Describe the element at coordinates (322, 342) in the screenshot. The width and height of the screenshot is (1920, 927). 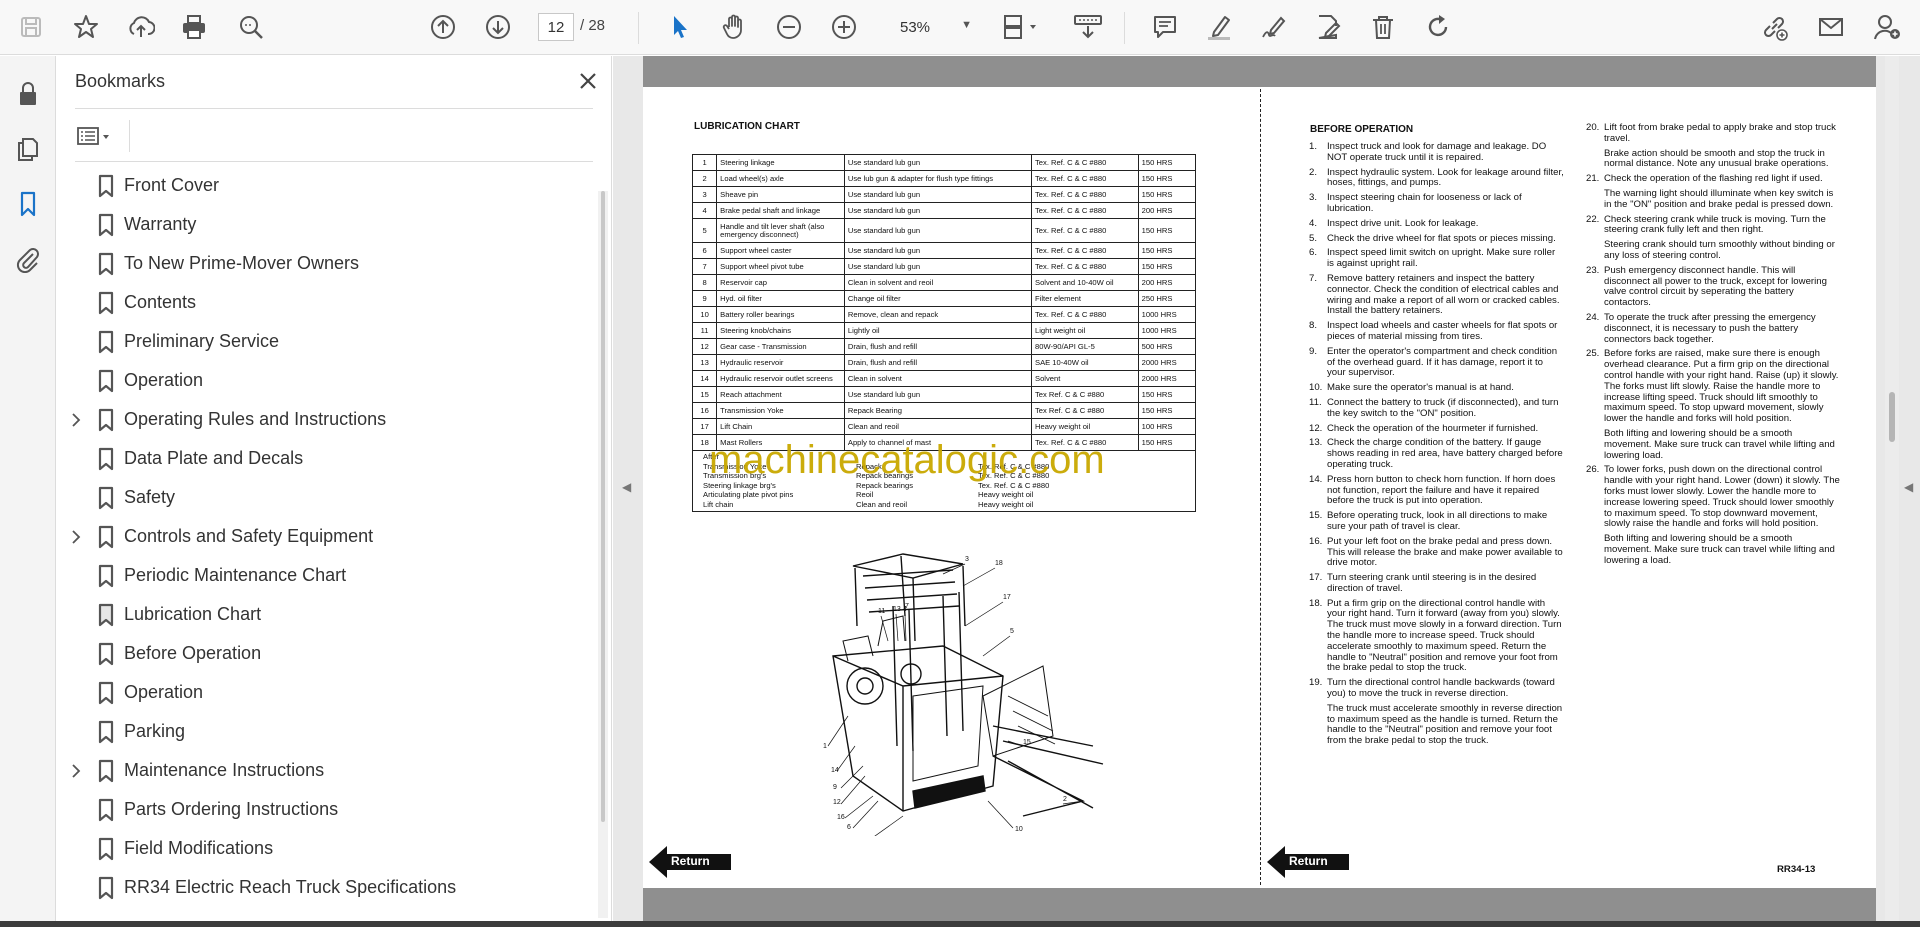
I see `bookmark-item: Preliminary Service` at that location.